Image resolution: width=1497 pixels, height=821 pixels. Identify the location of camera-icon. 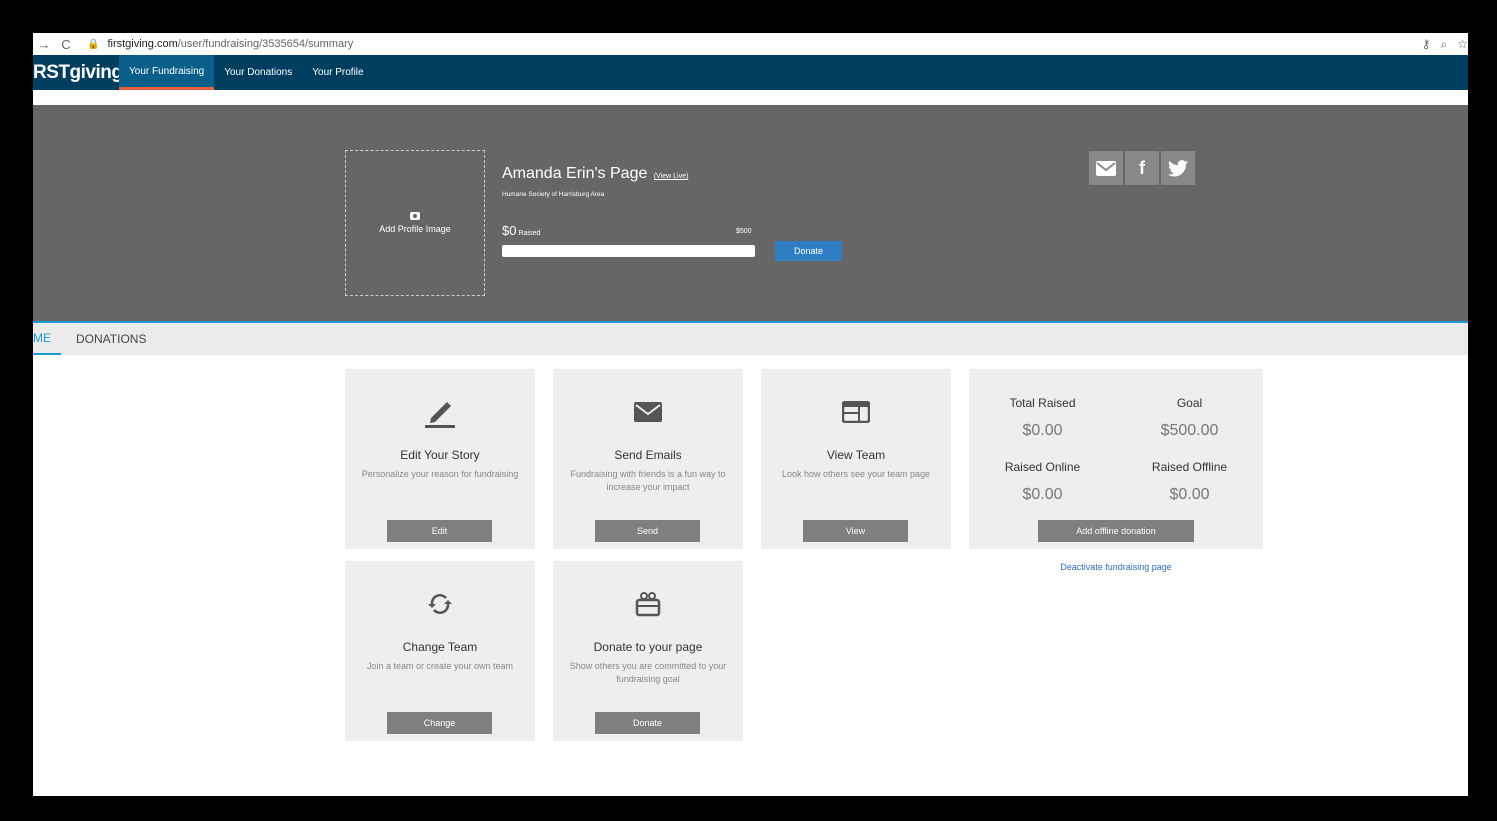
(415, 216).